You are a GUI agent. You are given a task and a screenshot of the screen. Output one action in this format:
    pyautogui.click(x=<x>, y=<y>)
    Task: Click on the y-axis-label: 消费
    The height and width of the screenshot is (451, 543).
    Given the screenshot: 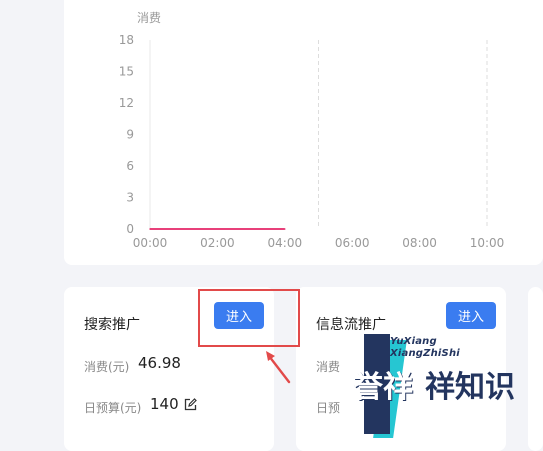 What is the action you would take?
    pyautogui.click(x=149, y=18)
    